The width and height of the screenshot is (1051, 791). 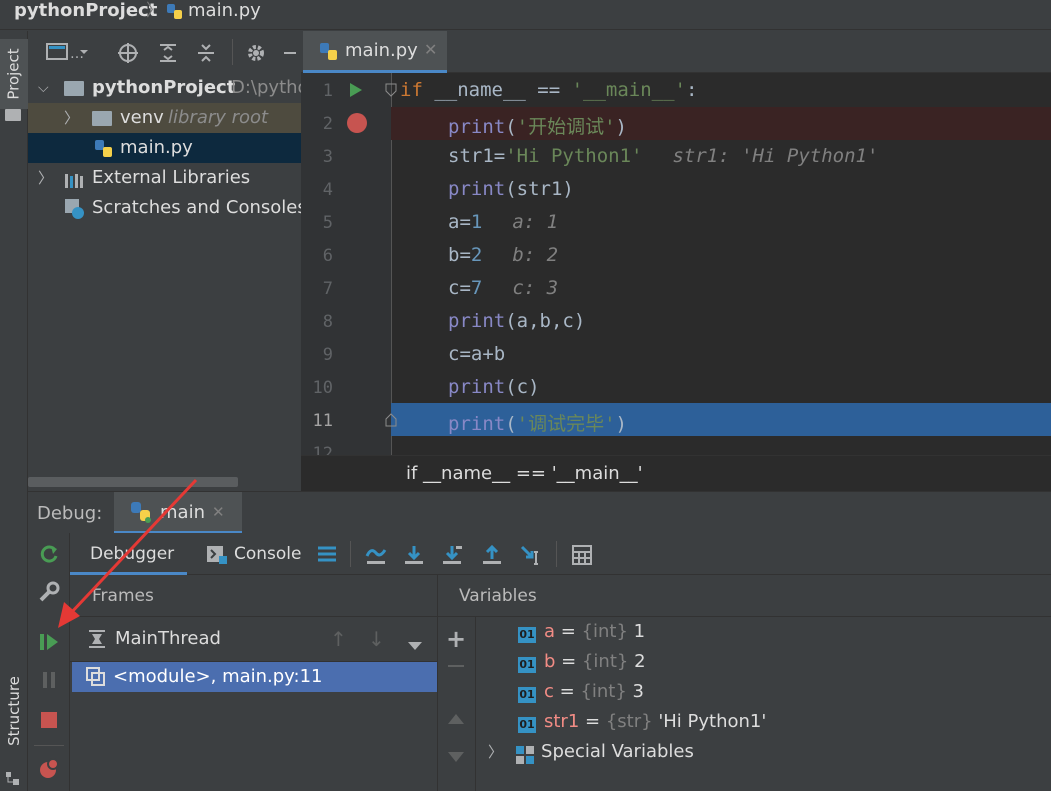 I want to click on tree-item-external-libraries: 〉 External Libraries, so click(x=164, y=178).